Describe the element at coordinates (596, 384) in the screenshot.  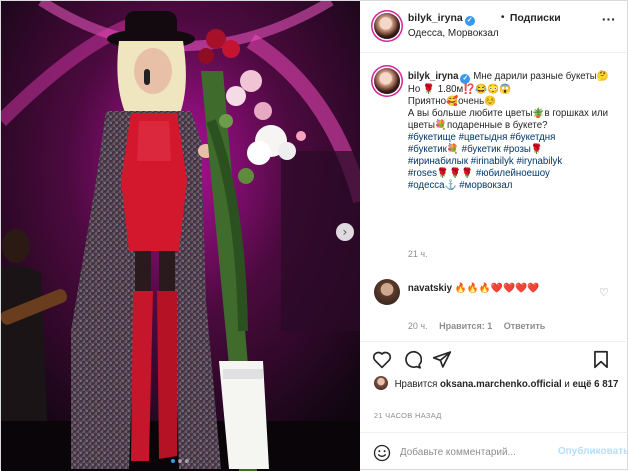
I see `likes-others-count: ещё 6 817` at that location.